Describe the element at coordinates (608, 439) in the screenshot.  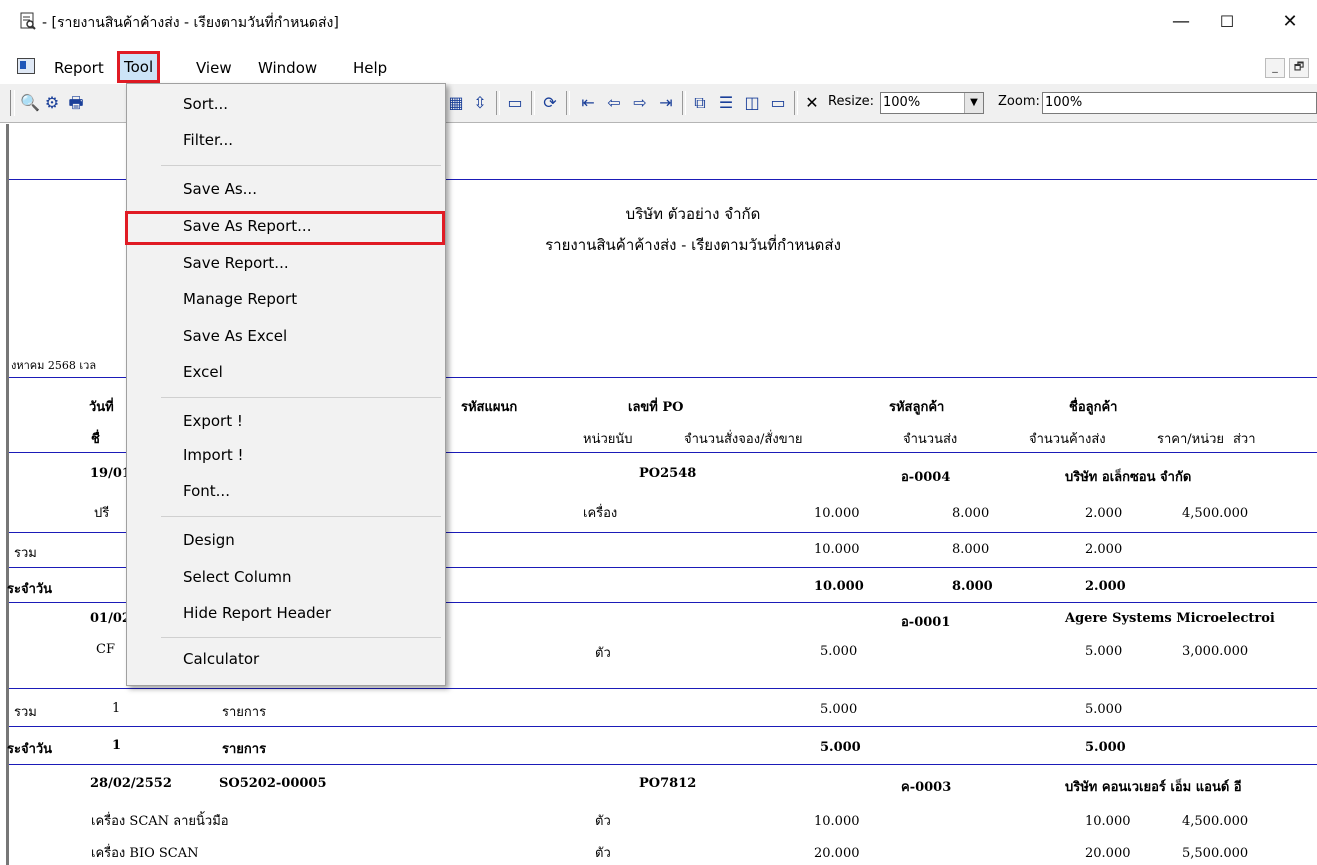
I see `header-unit: หน่วยนับ` at that location.